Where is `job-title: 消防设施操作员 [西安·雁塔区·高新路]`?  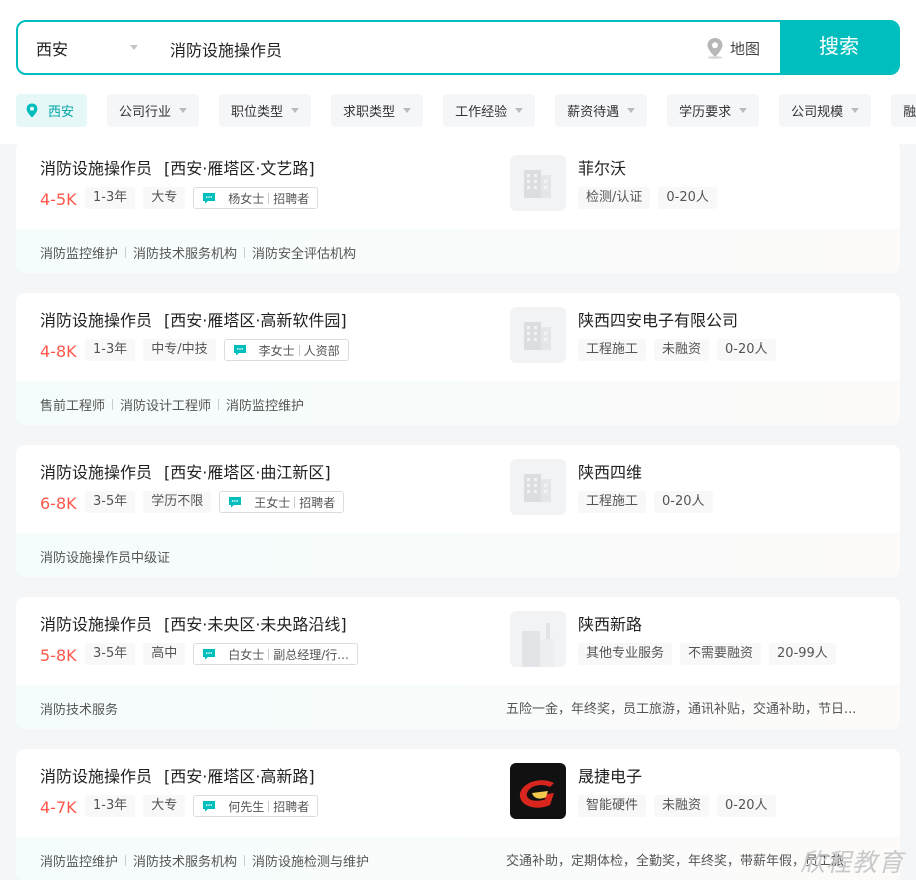 job-title: 消防设施操作员 [西安·雁塔区·高新路] is located at coordinates (177, 775).